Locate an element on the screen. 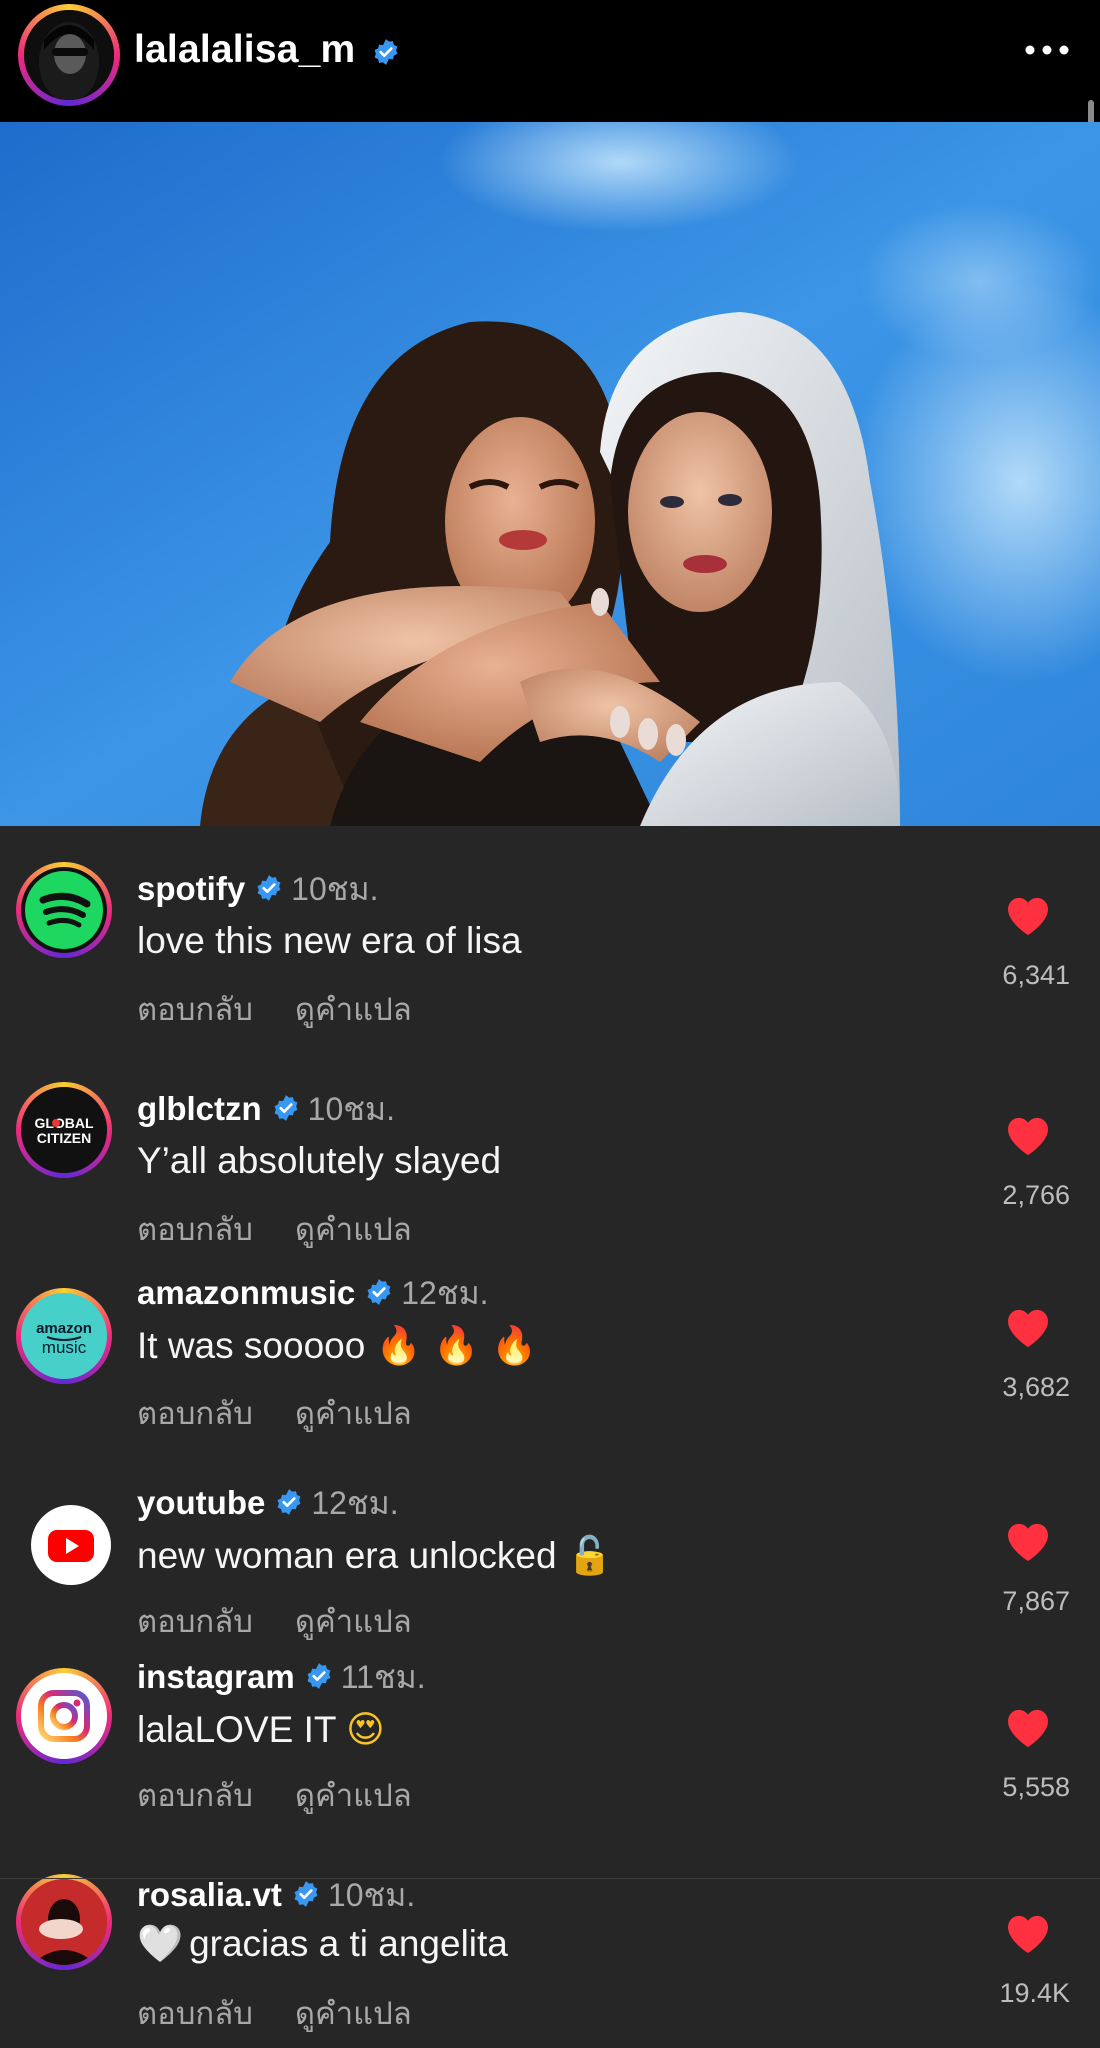  profile-avatar is located at coordinates (69, 55).